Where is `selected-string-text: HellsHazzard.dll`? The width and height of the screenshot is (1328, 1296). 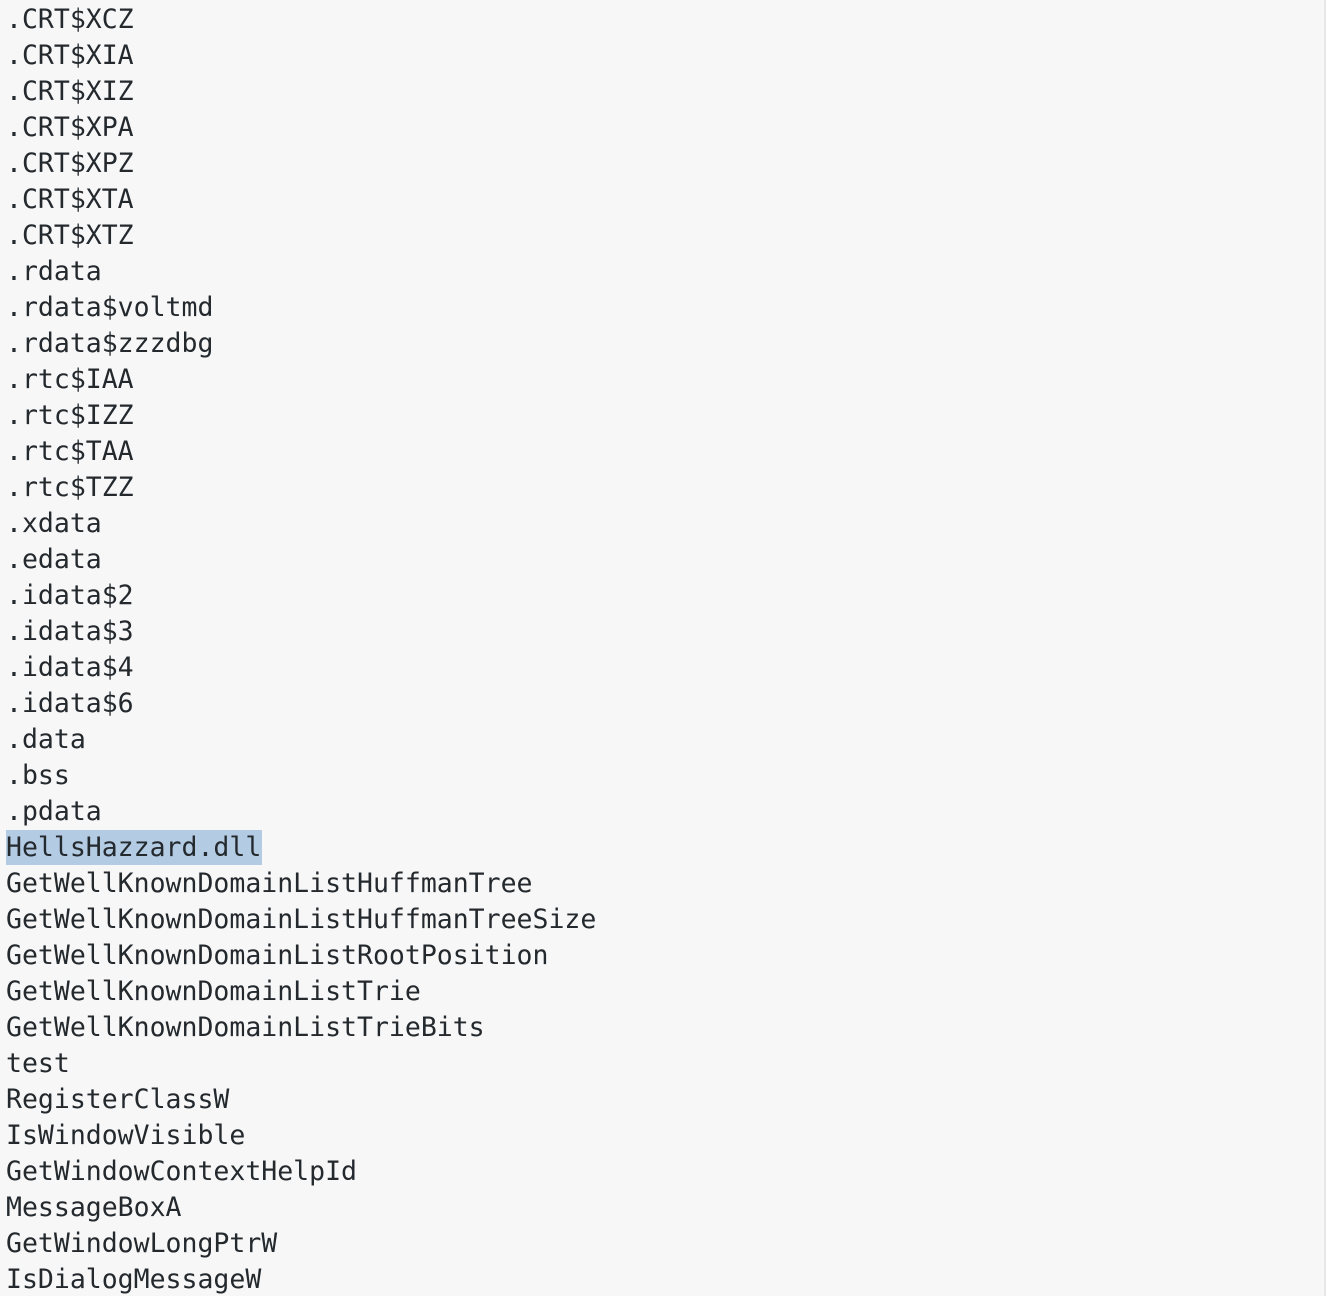
selected-string-text: HellsHazzard.dll is located at coordinates (134, 847).